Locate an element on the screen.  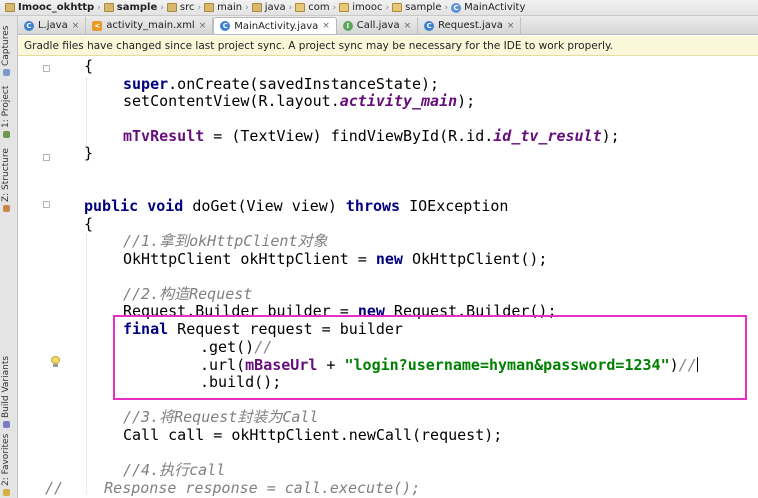
code-line: super.onCreate(savedInstanceState); is located at coordinates (281, 84).